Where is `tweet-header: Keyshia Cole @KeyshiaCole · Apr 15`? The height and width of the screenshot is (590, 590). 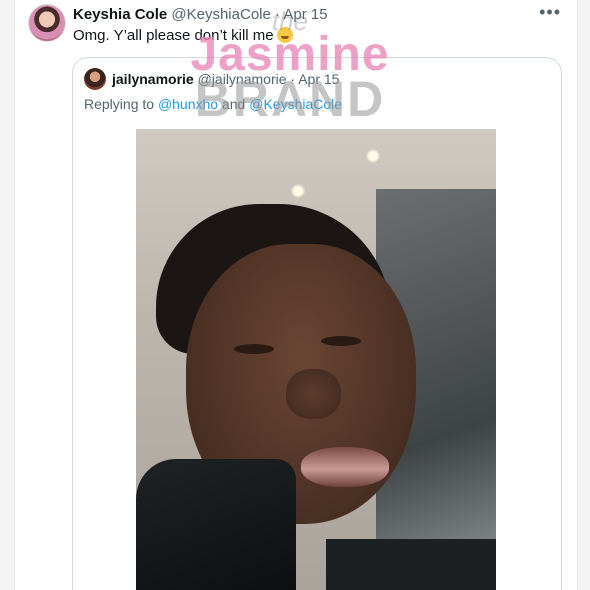 tweet-header: Keyshia Cole @KeyshiaCole · Apr 15 is located at coordinates (200, 14).